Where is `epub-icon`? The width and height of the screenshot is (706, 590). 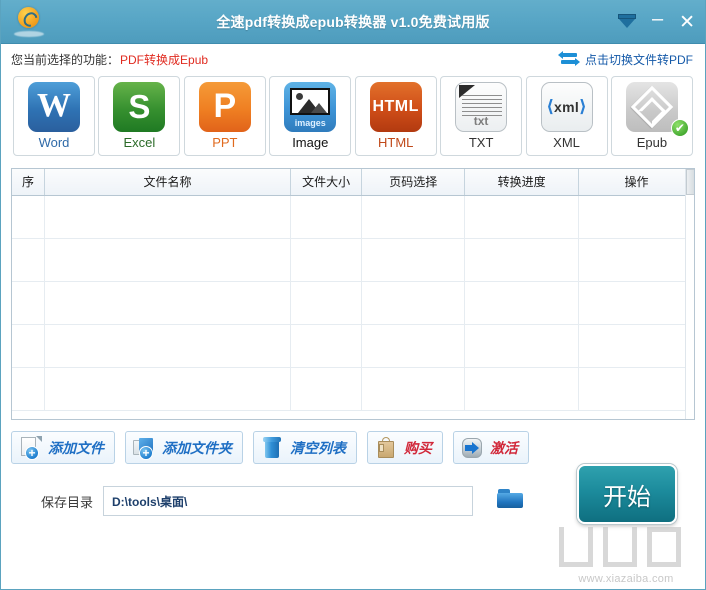
epub-icon is located at coordinates (651, 107).